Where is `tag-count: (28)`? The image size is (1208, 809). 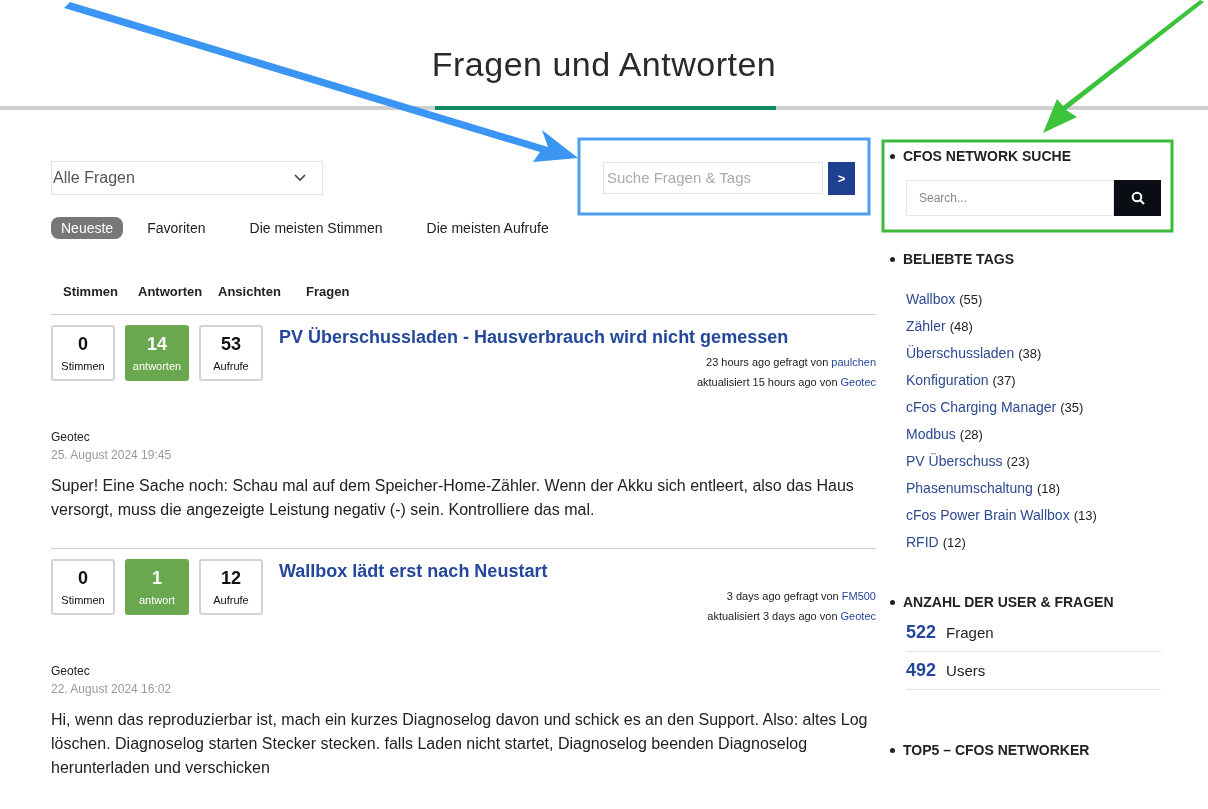 tag-count: (28) is located at coordinates (971, 434).